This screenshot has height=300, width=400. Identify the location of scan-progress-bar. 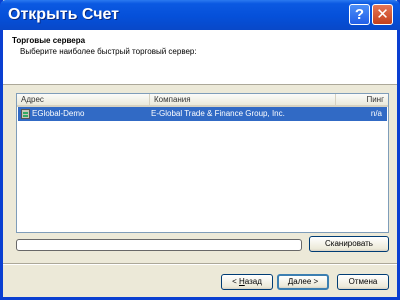
(159, 245).